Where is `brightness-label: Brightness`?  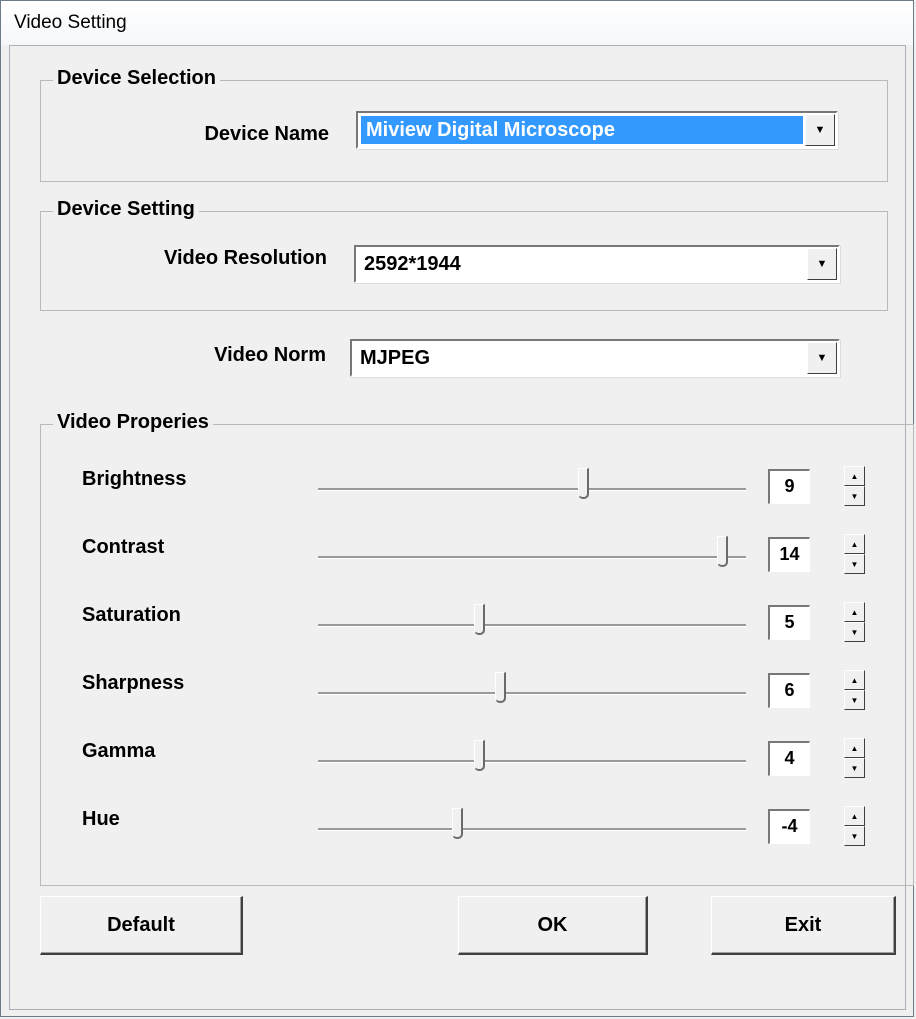 brightness-label: Brightness is located at coordinates (134, 479).